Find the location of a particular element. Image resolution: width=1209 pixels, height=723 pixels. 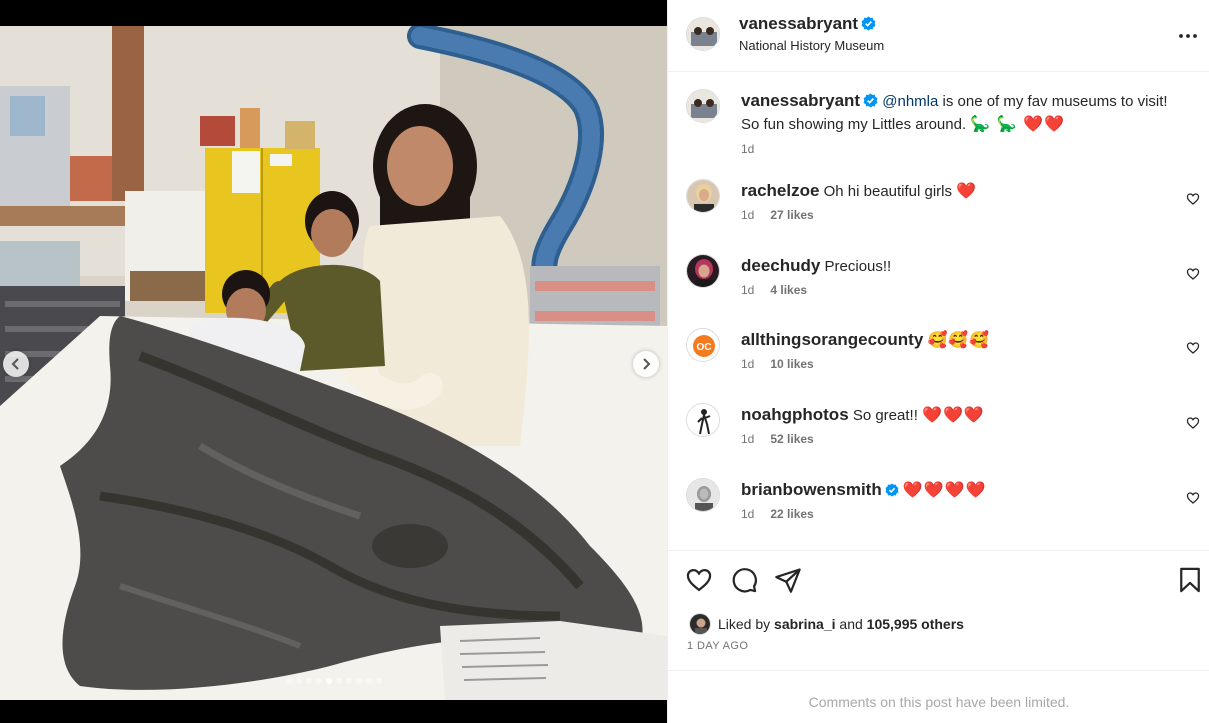

comment-meta: 1d 27 likes is located at coordinates (777, 215).